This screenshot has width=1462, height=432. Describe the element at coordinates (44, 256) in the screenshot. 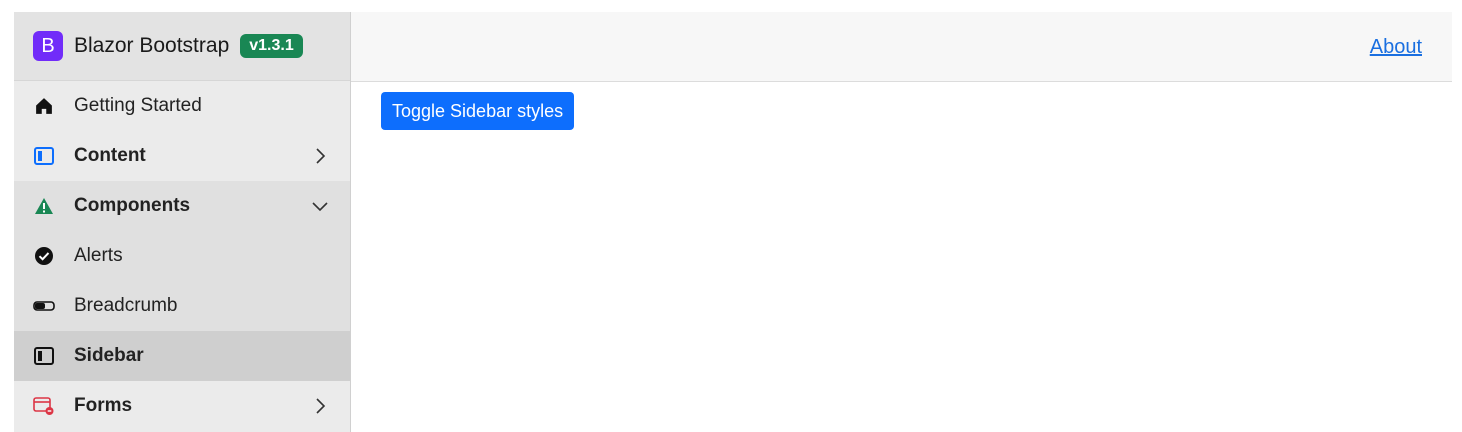

I see `check-circle-icon` at that location.